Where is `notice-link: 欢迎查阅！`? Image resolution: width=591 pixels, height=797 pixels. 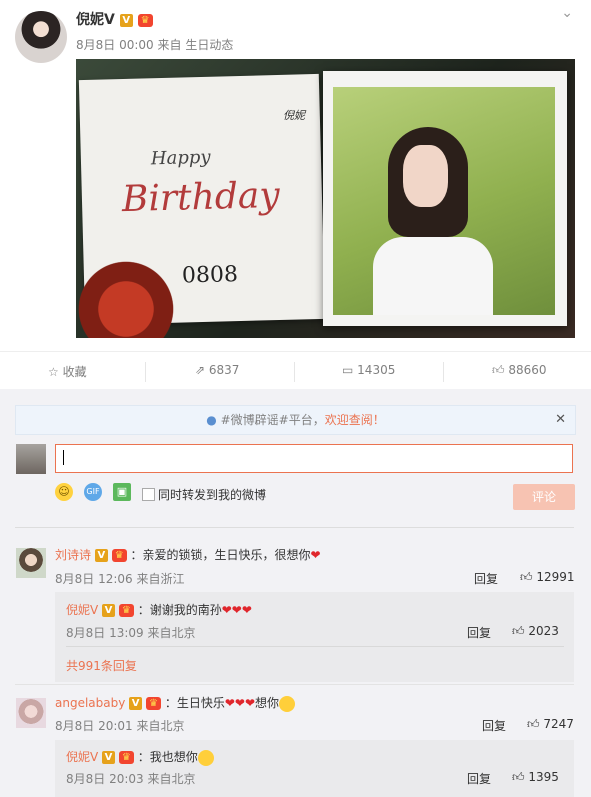 notice-link: 欢迎查阅！ is located at coordinates (355, 420).